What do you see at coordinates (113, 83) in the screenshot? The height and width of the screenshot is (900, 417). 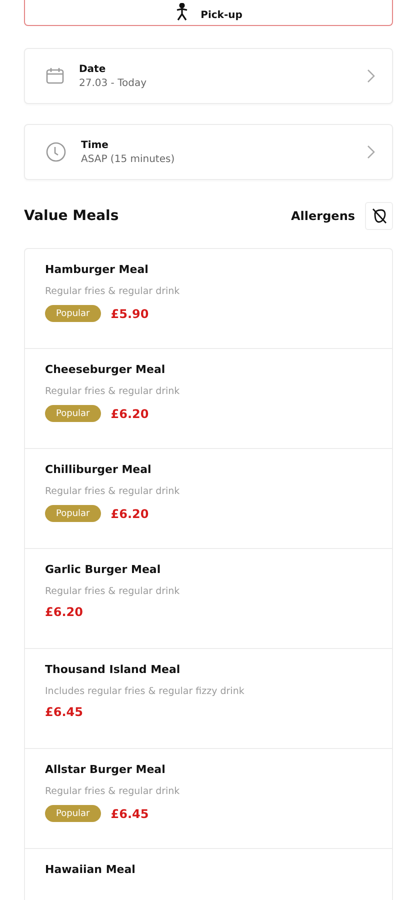 I see `option-value: 27.03 - Today` at bounding box center [113, 83].